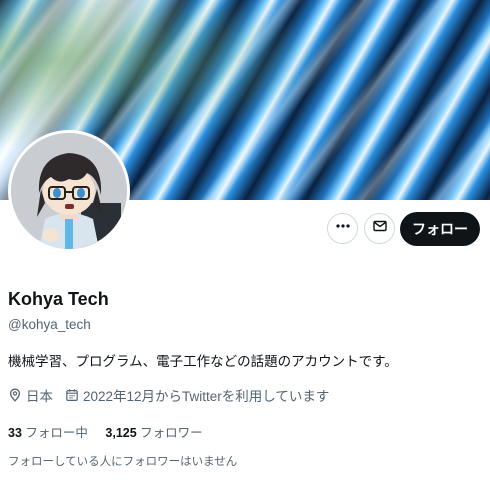 The image size is (490, 490). I want to click on following-link: 33 フォロー中, so click(49, 433).